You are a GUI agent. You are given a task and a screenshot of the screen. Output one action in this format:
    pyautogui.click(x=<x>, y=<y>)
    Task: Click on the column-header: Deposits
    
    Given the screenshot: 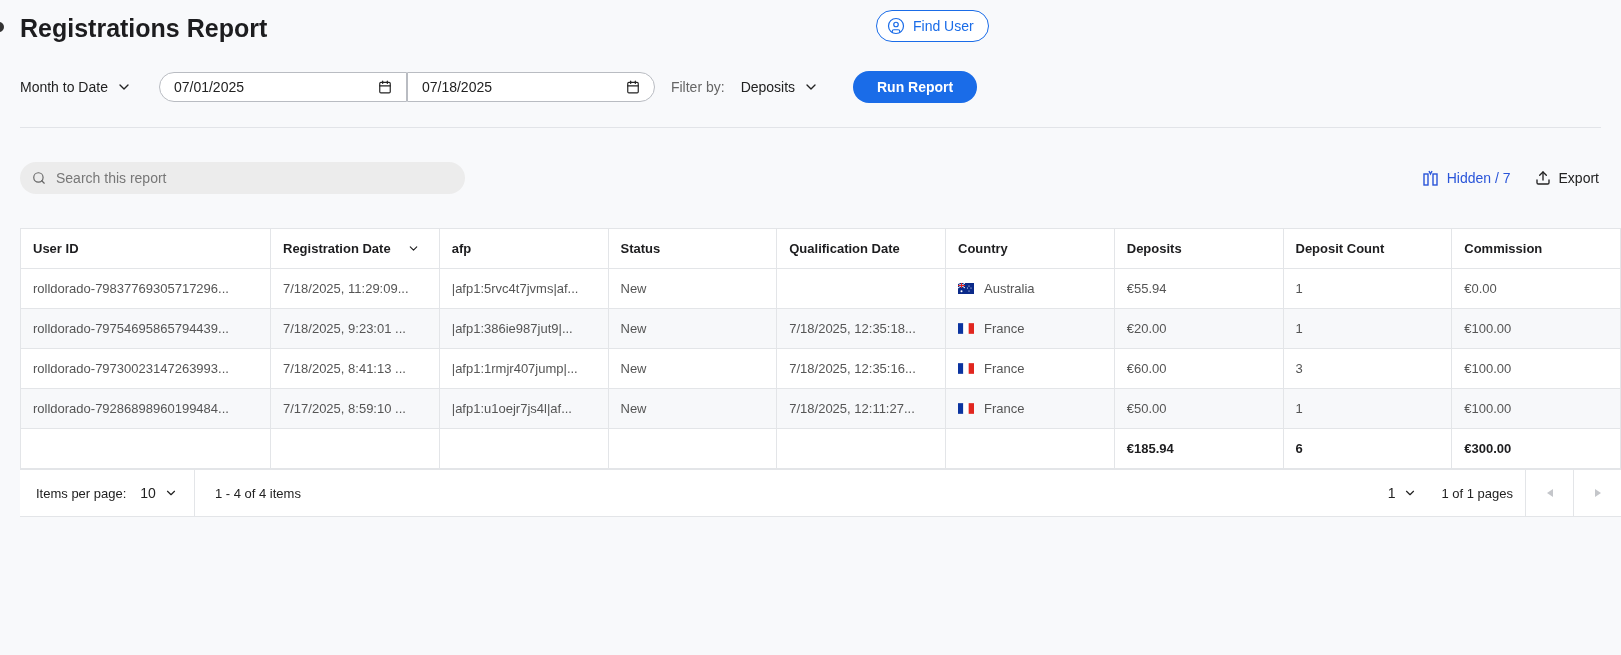 What is the action you would take?
    pyautogui.click(x=1199, y=249)
    